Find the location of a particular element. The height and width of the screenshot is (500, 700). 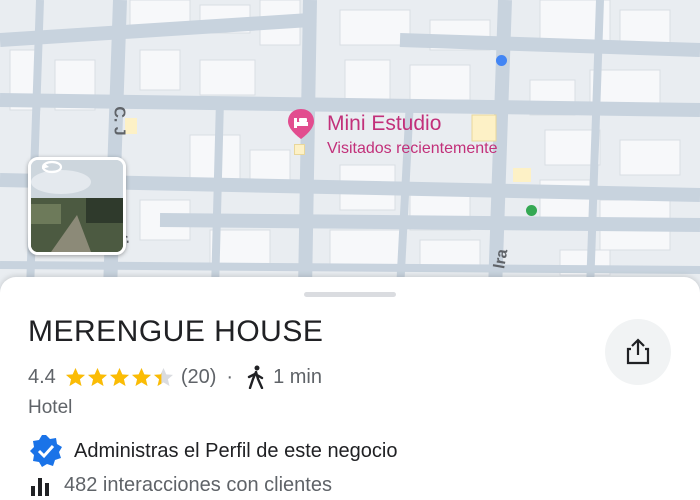

bed-pin-icon is located at coordinates (301, 131).